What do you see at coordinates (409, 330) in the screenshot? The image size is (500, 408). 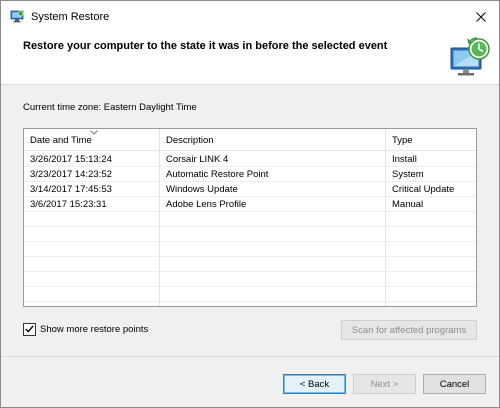 I see `scan-affected-programs-button: Scan for affected programs` at bounding box center [409, 330].